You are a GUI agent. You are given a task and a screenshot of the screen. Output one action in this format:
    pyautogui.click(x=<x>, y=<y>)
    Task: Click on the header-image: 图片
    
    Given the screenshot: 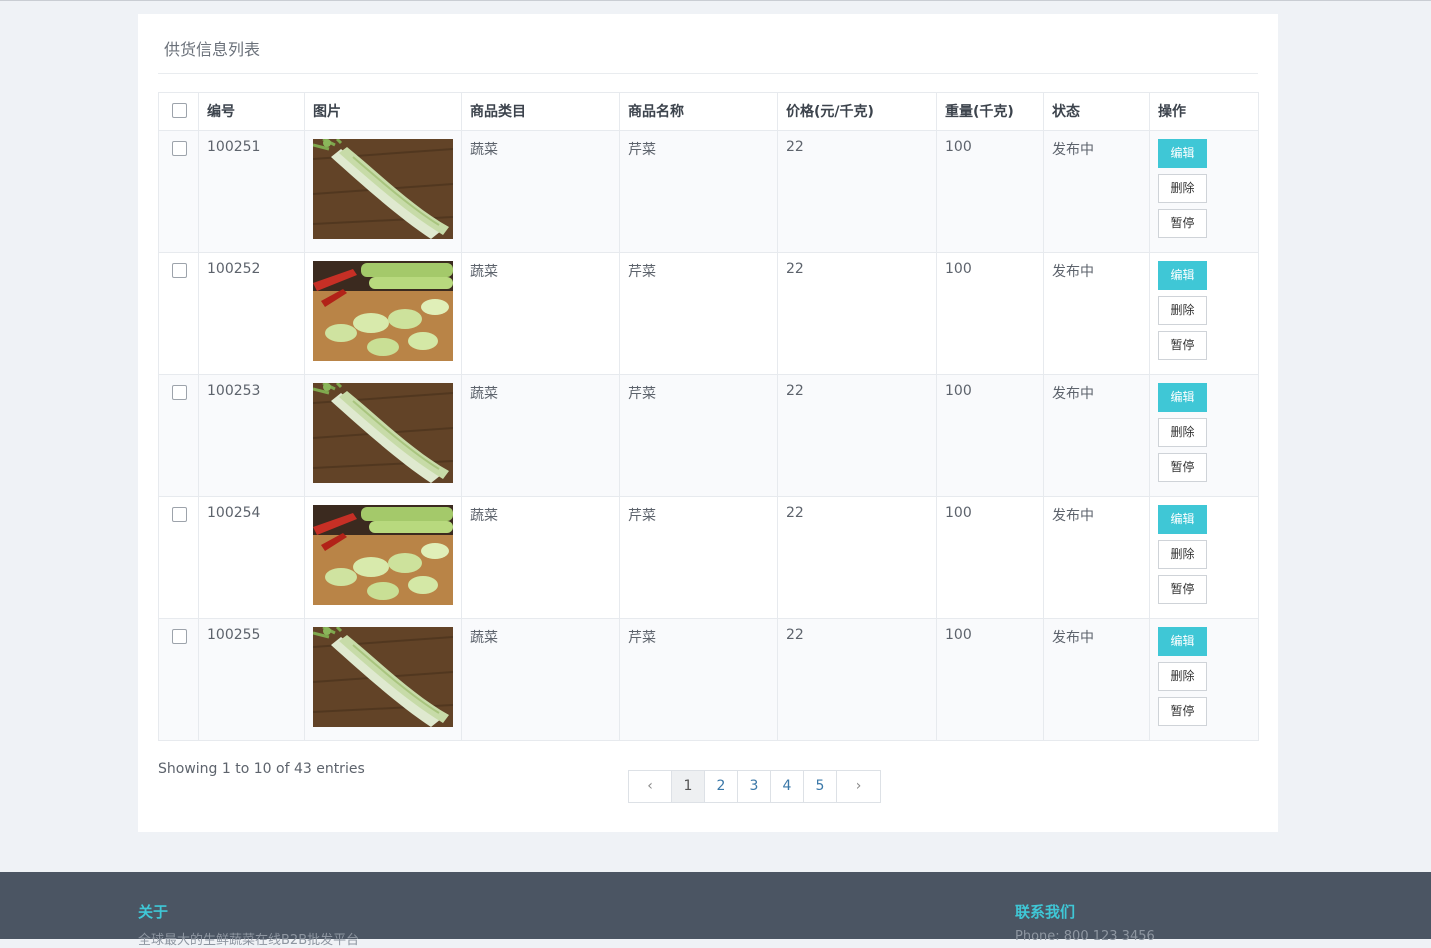 What is the action you would take?
    pyautogui.click(x=383, y=111)
    